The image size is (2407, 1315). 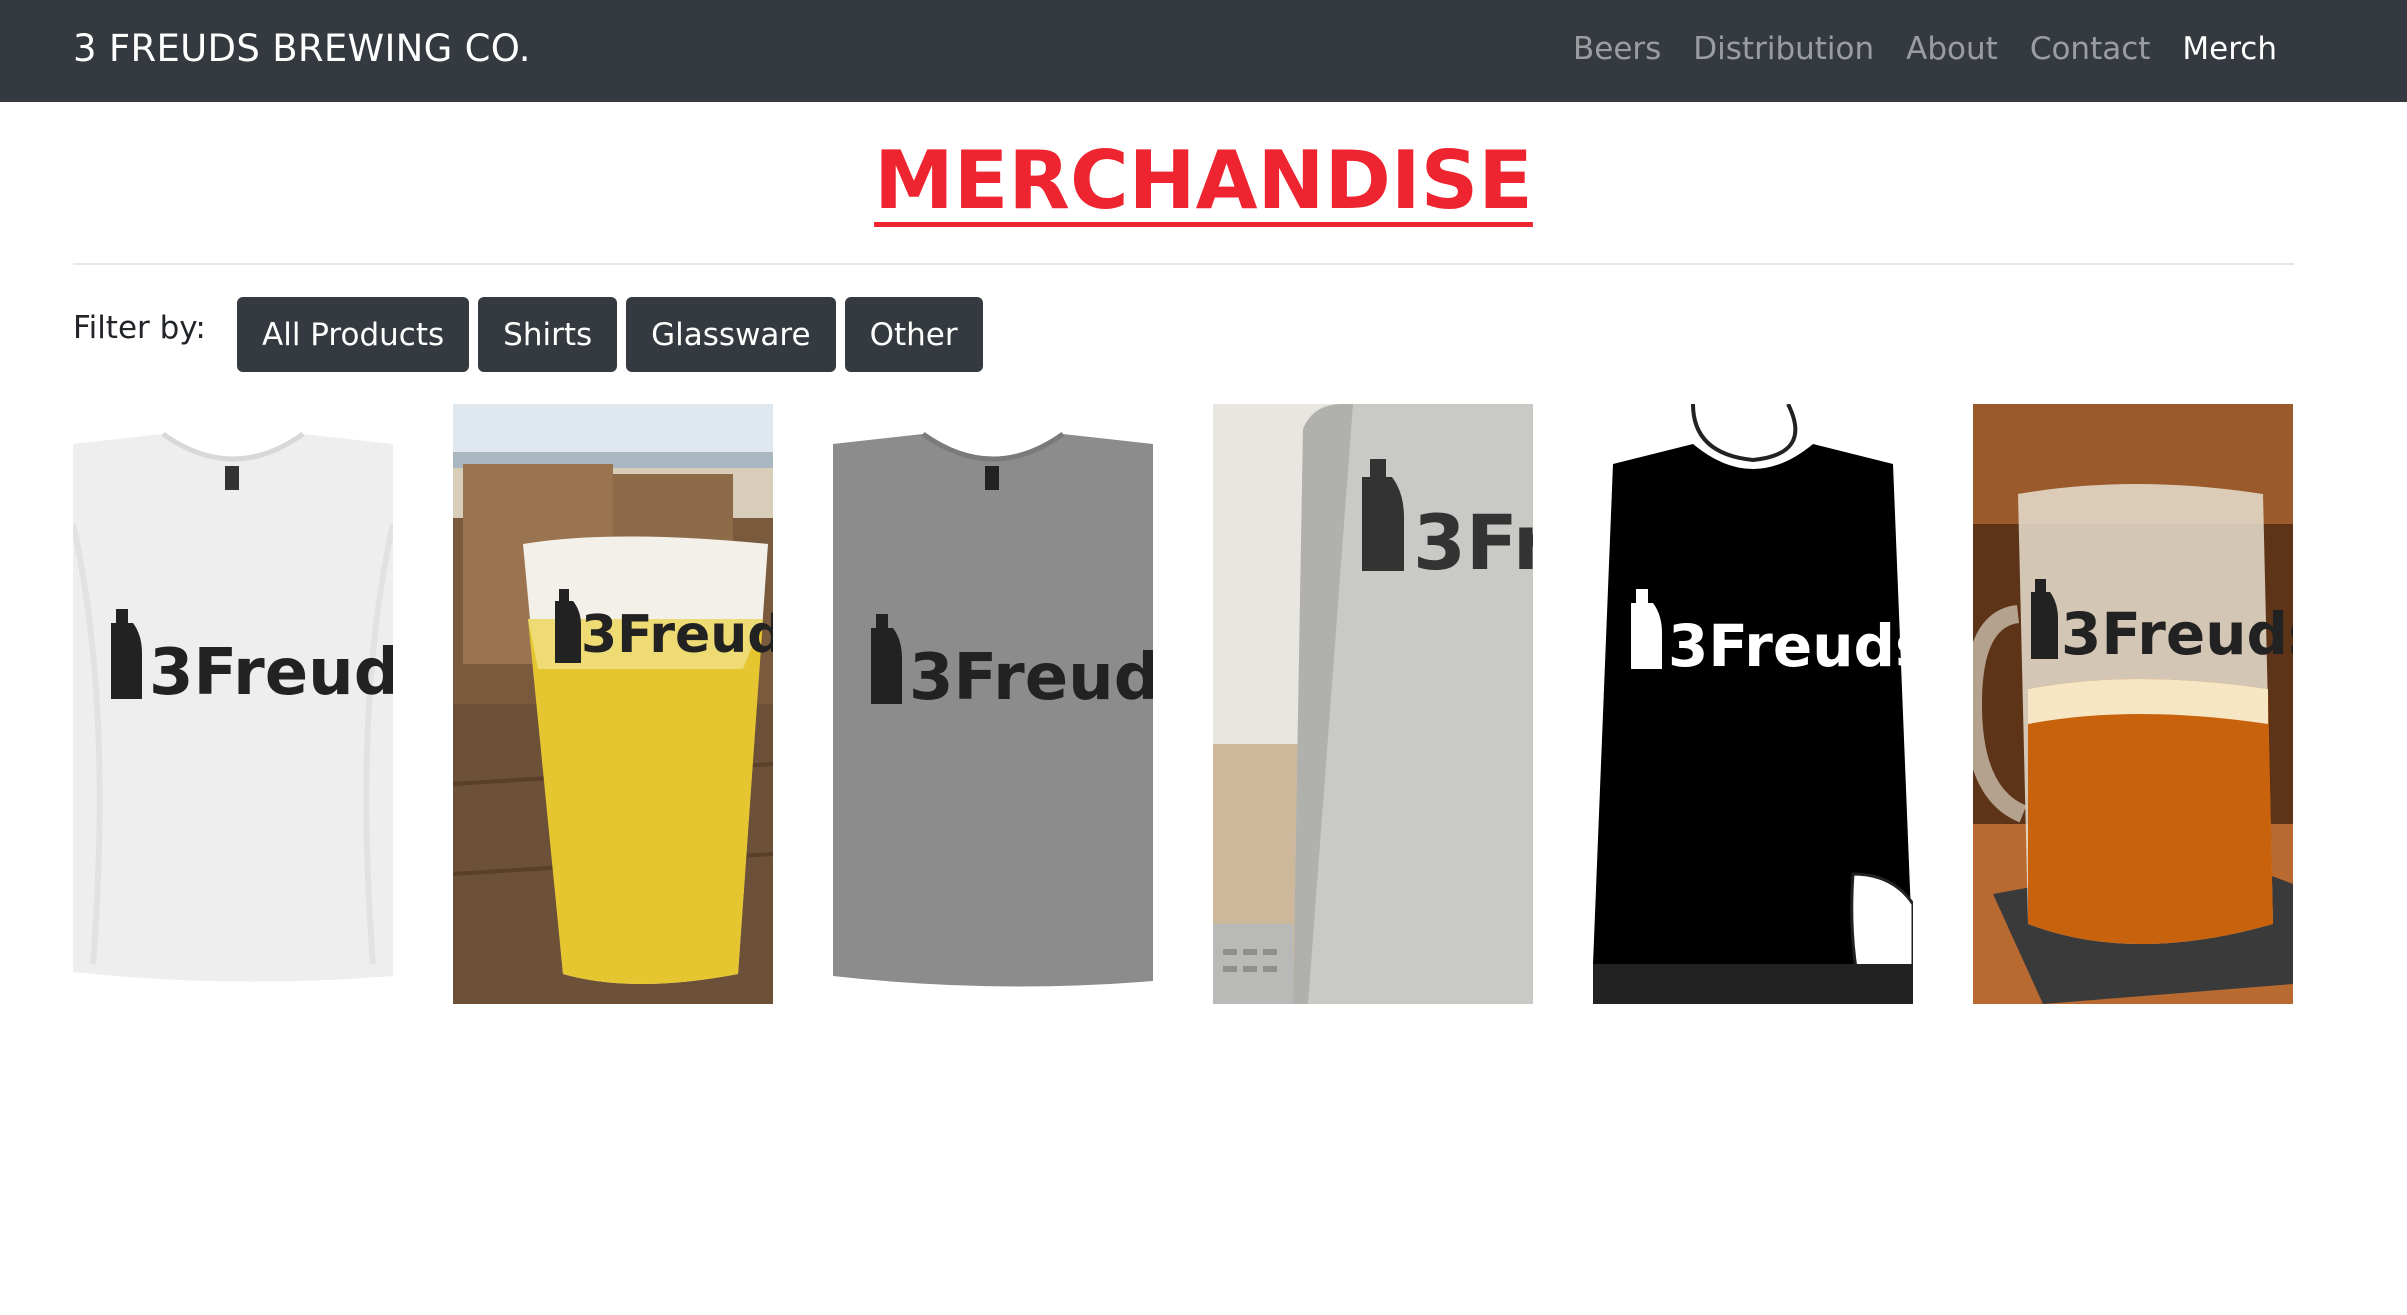 I want to click on logo-text: 3Fr, so click(x=1473, y=542).